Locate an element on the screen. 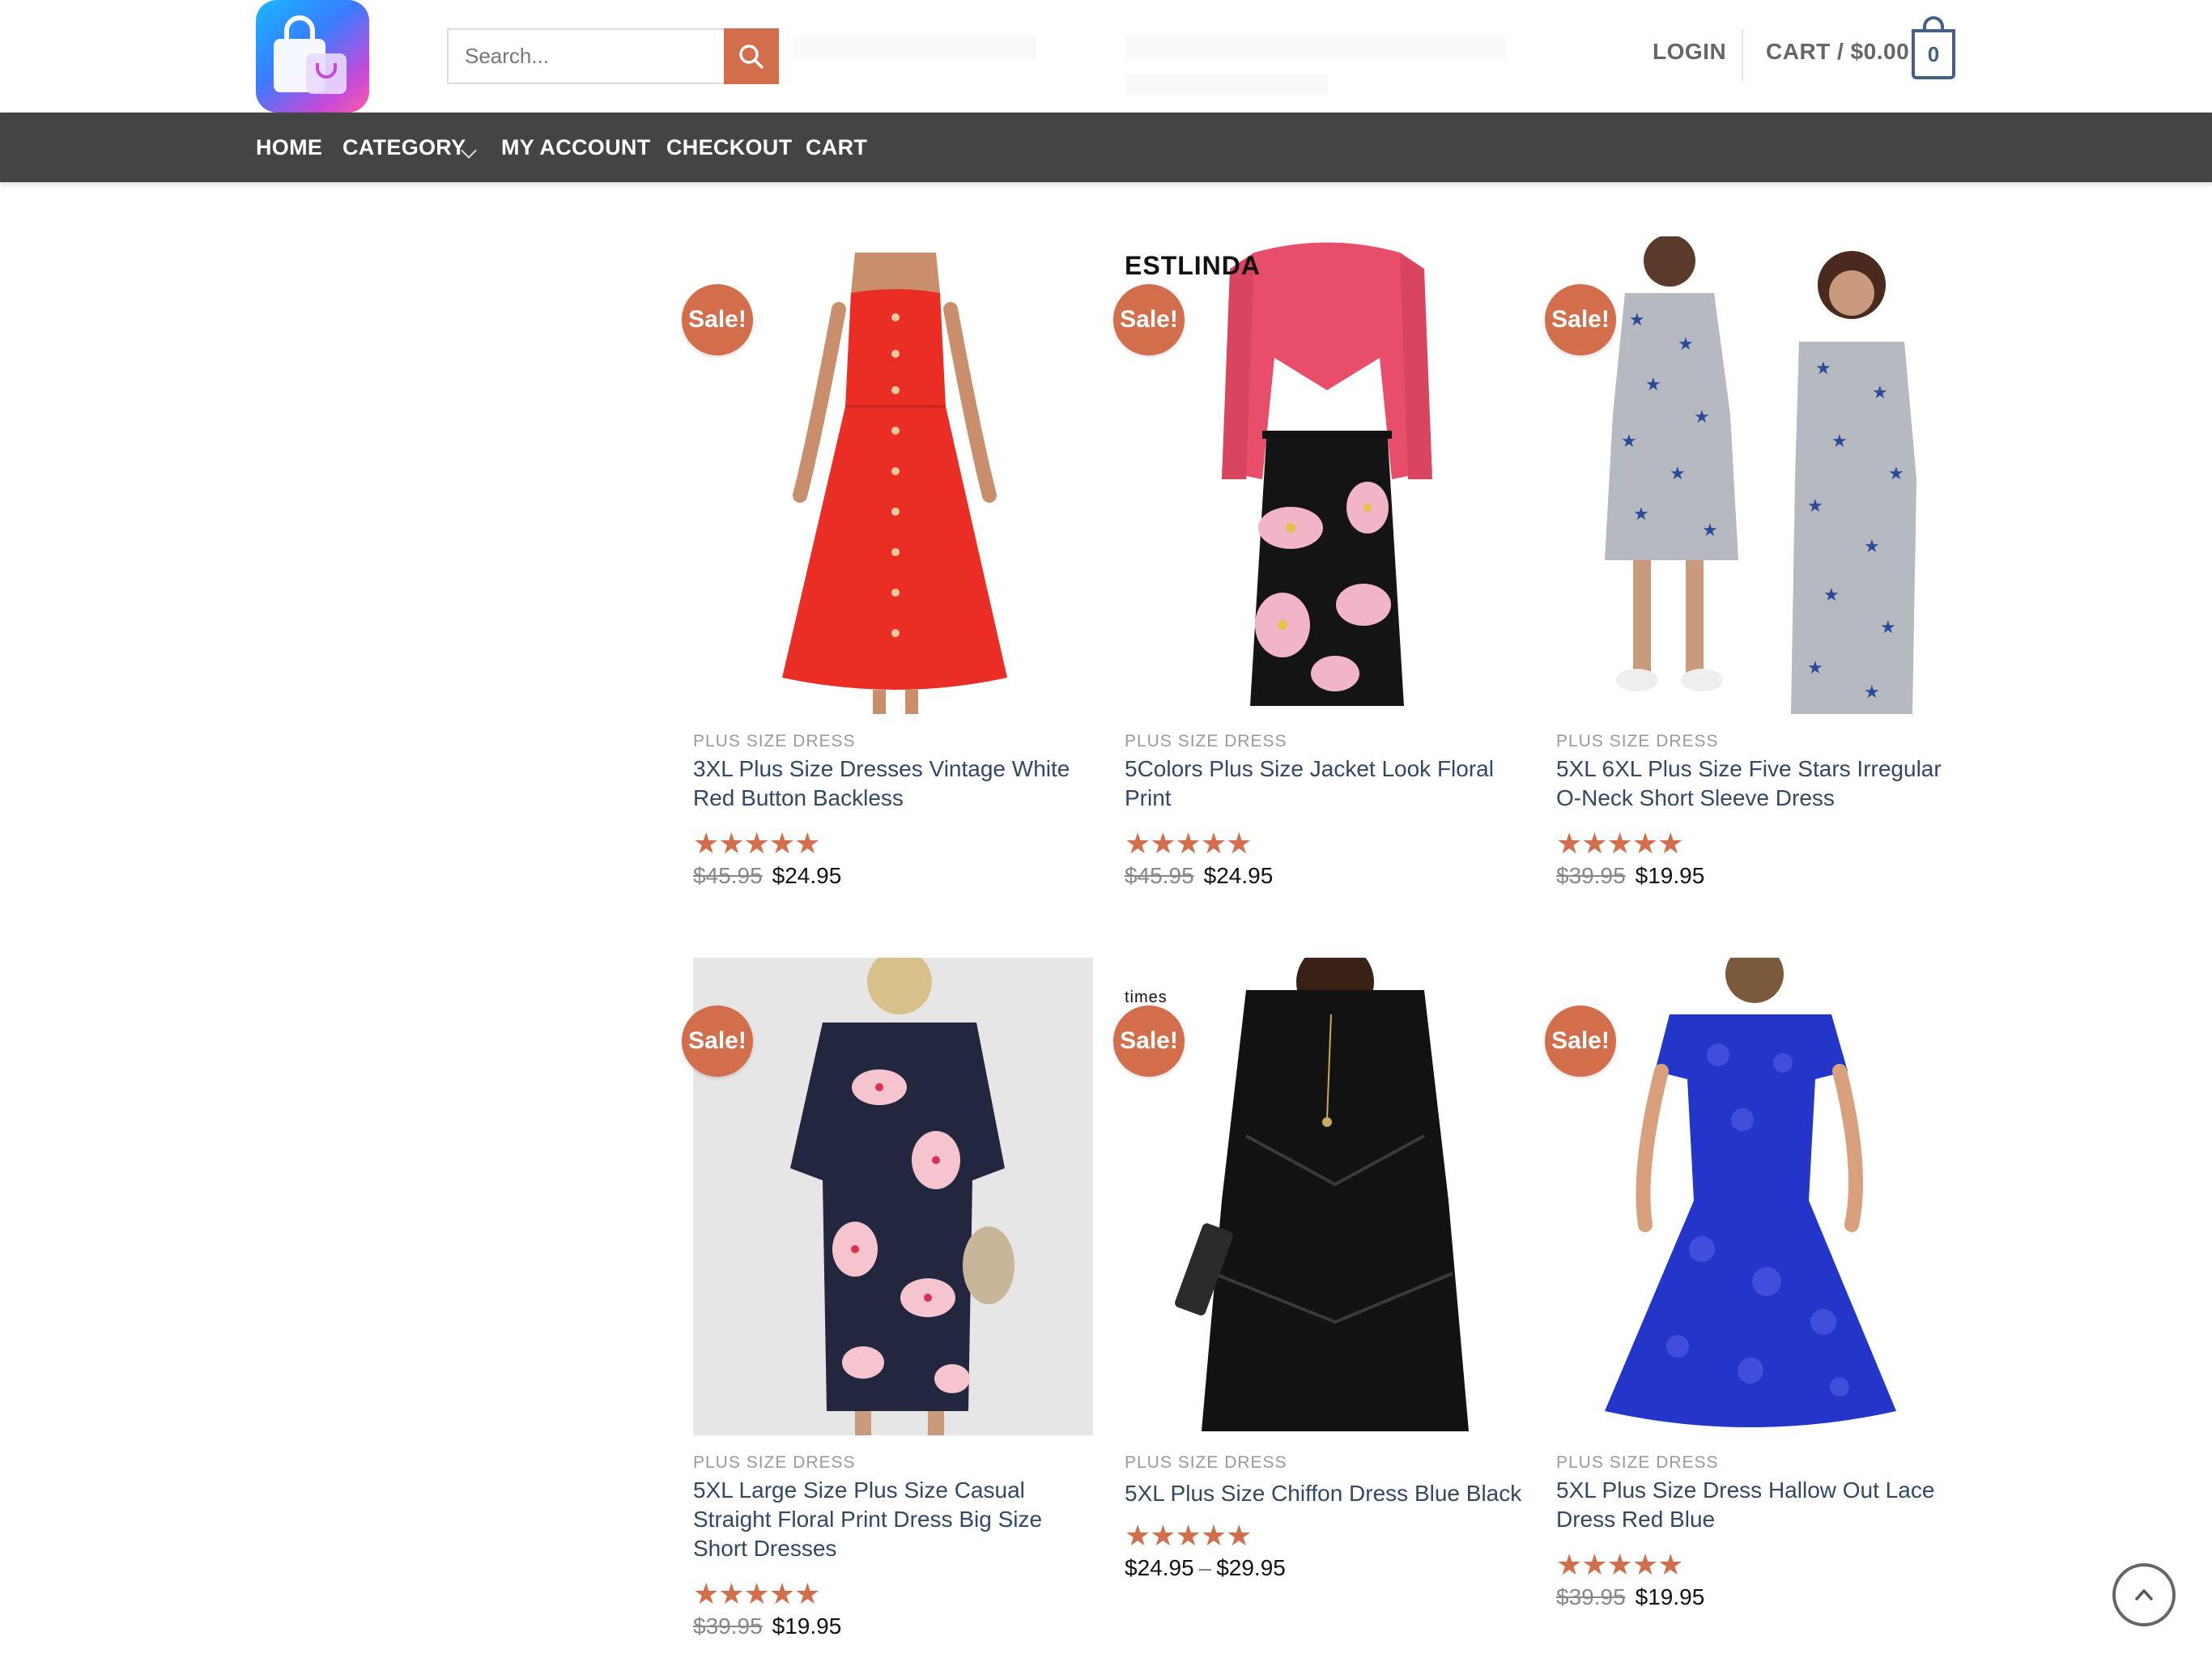 This screenshot has width=2212, height=1658. image-brand-text: times is located at coordinates (1146, 997).